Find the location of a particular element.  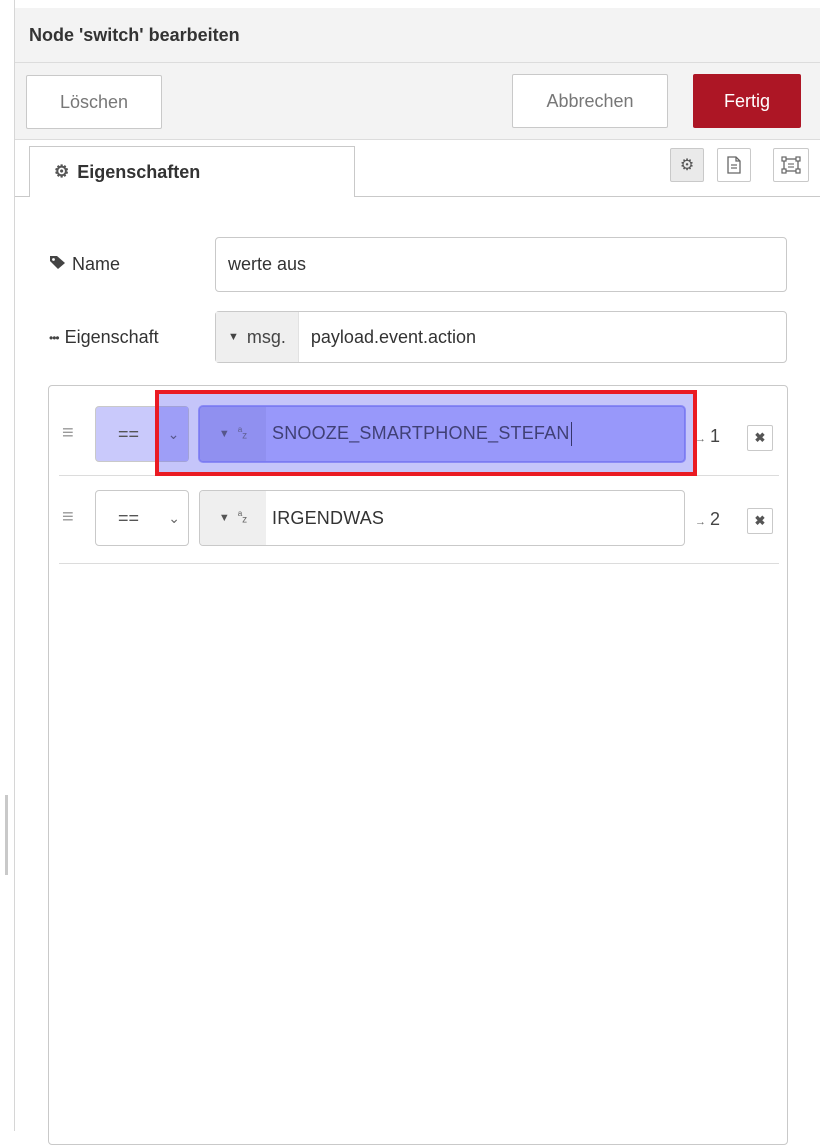

rule-separator is located at coordinates (419, 563).